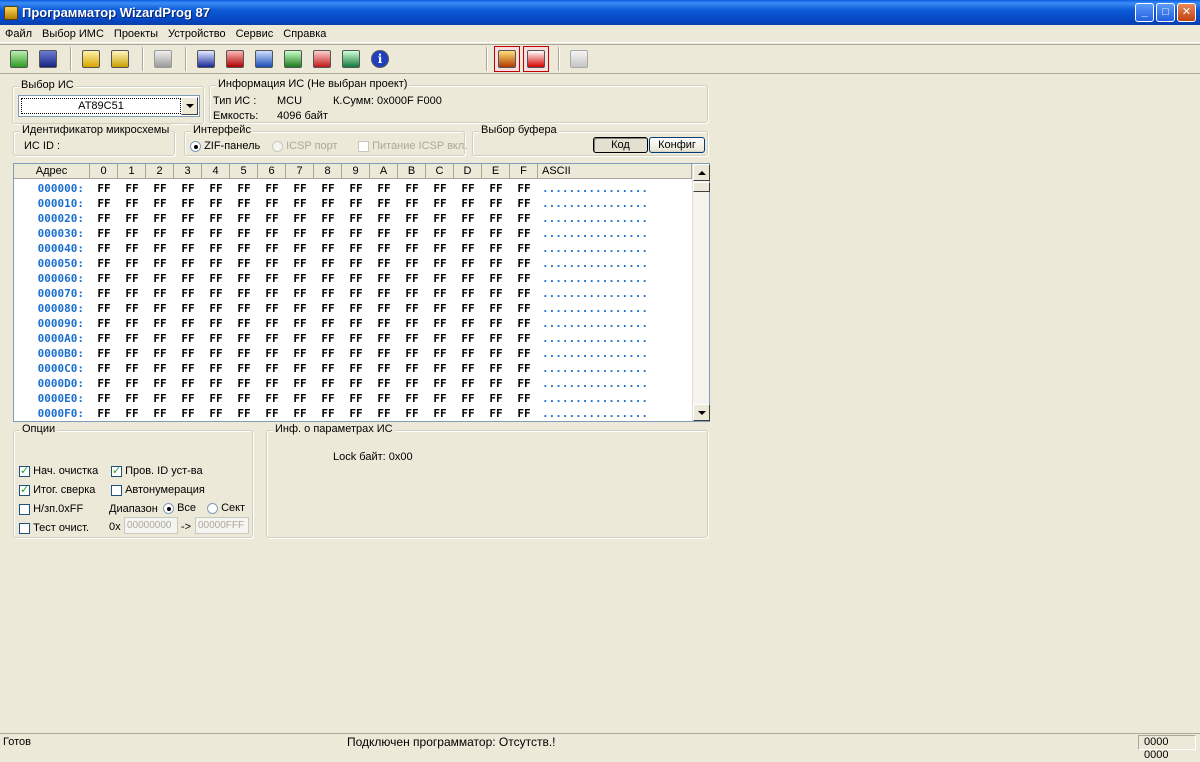  Describe the element at coordinates (51, 509) in the screenshot. I see `not-ff-checkbox: Н/зп.0xFF` at that location.